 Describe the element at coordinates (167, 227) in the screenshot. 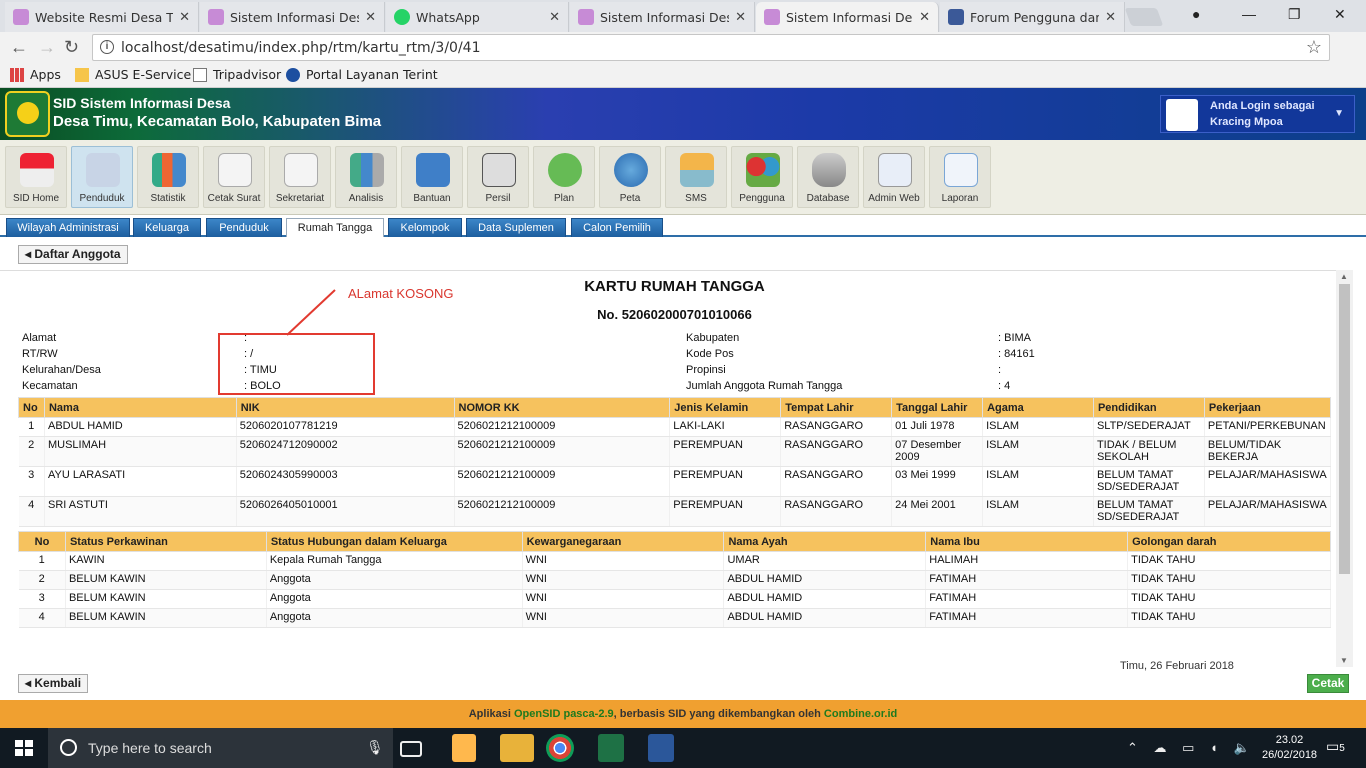

I see `tab-keluarga: Keluarga` at that location.